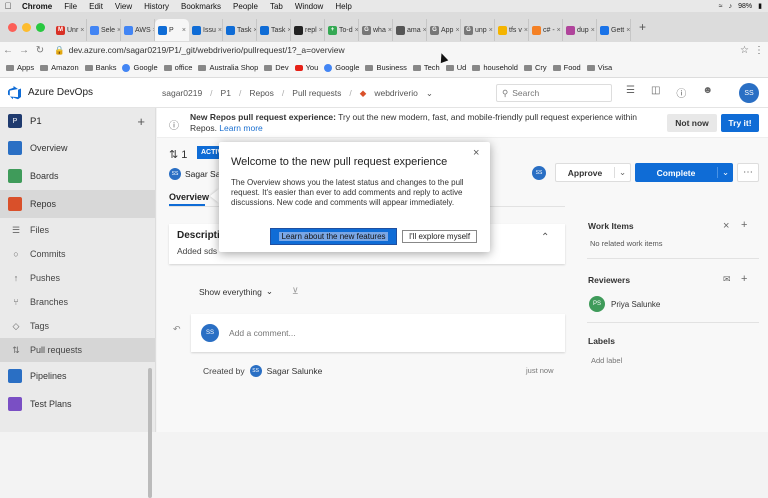 Image resolution: width=768 pixels, height=498 pixels. What do you see at coordinates (26, 27) in the screenshot?
I see `minimize-window-icon` at bounding box center [26, 27].